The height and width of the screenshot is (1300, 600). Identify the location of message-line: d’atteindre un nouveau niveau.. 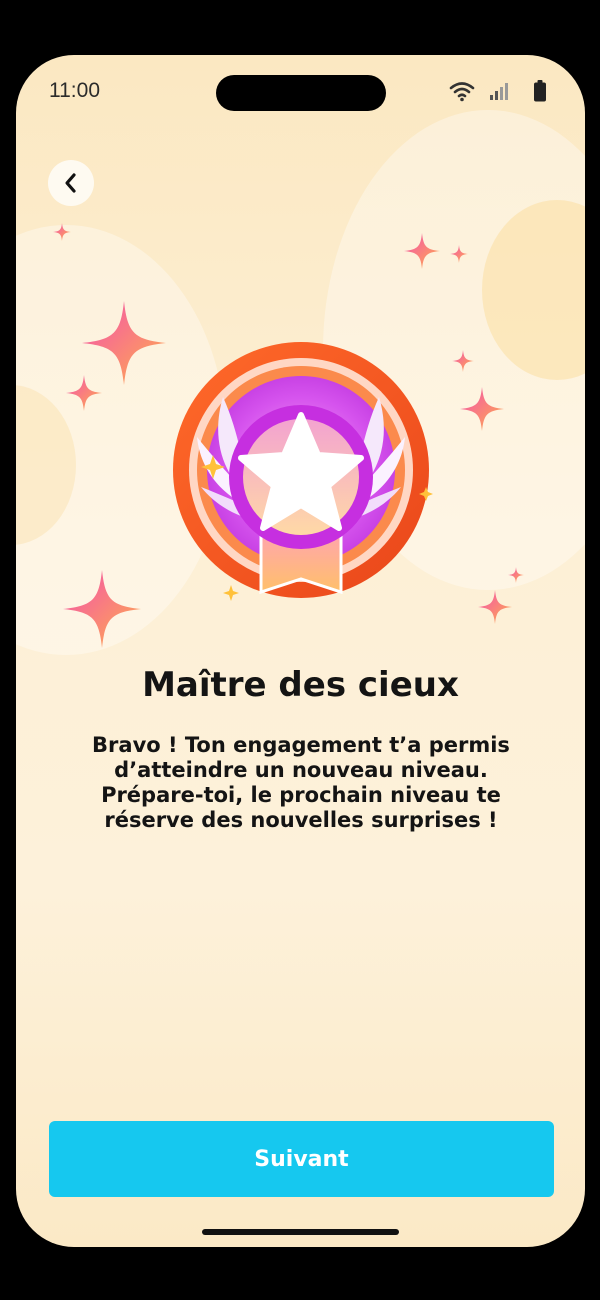
(301, 770).